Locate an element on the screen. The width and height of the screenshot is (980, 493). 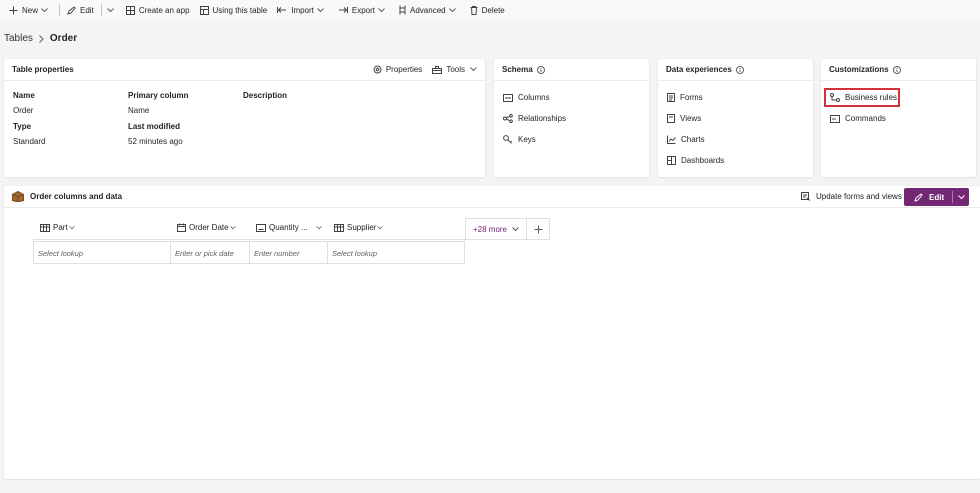
toolbox-icon is located at coordinates (437, 69).